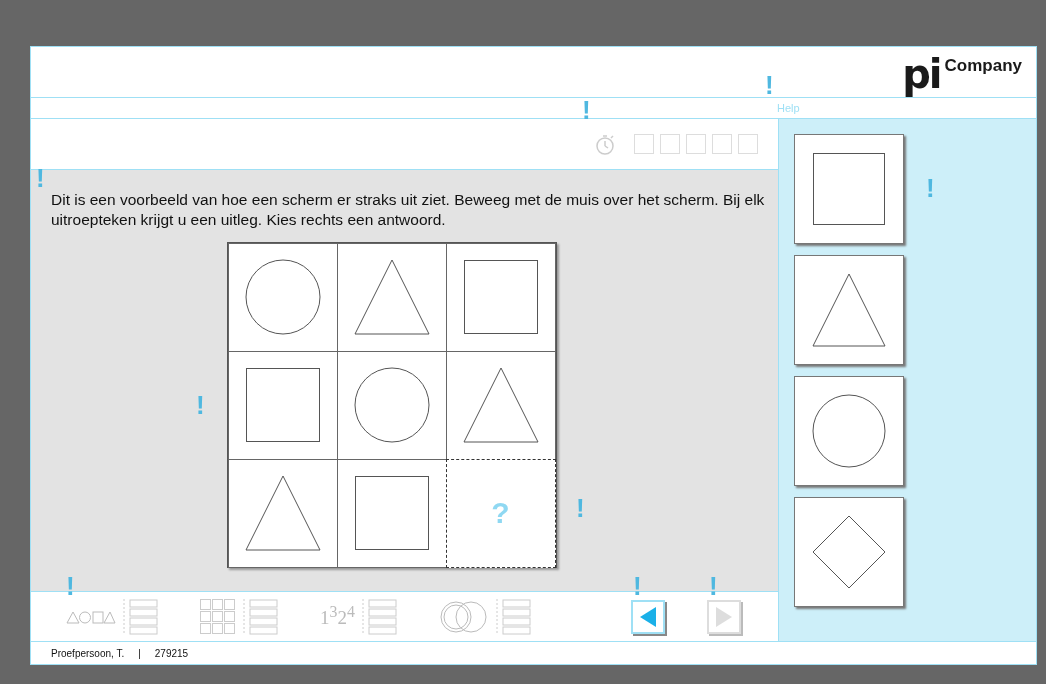 The width and height of the screenshot is (1046, 684). I want to click on right-arrow-icon, so click(723, 616).